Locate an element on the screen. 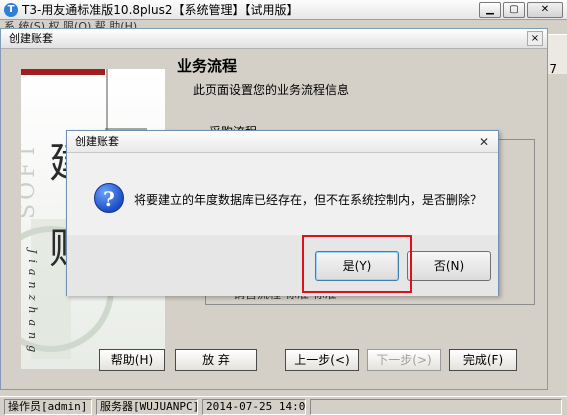 The image size is (567, 416). dialog-footer: 是(Y) 否(N) is located at coordinates (282, 265).